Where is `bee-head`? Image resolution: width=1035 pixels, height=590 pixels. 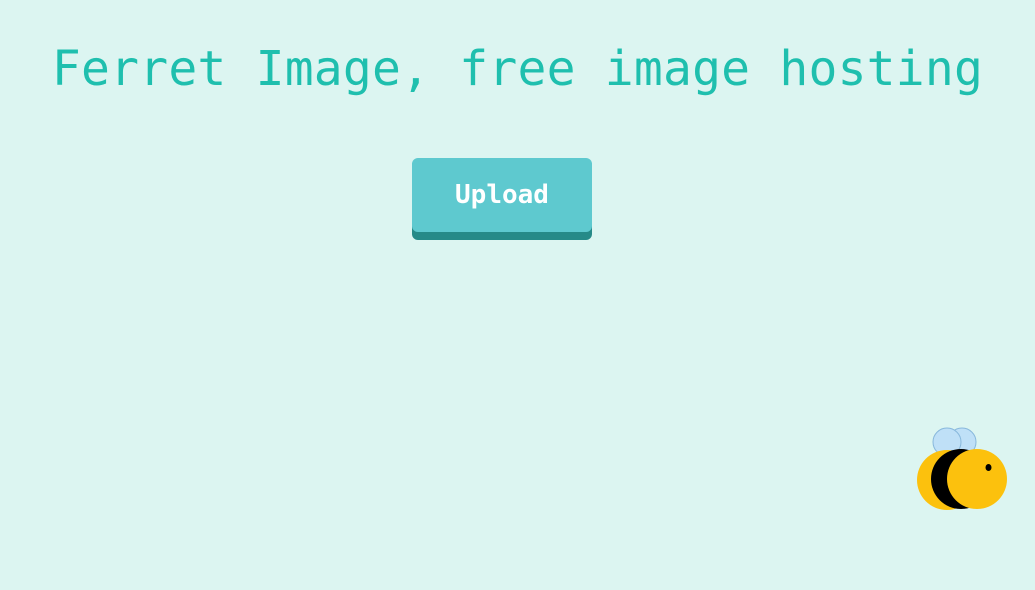
bee-head is located at coordinates (977, 479).